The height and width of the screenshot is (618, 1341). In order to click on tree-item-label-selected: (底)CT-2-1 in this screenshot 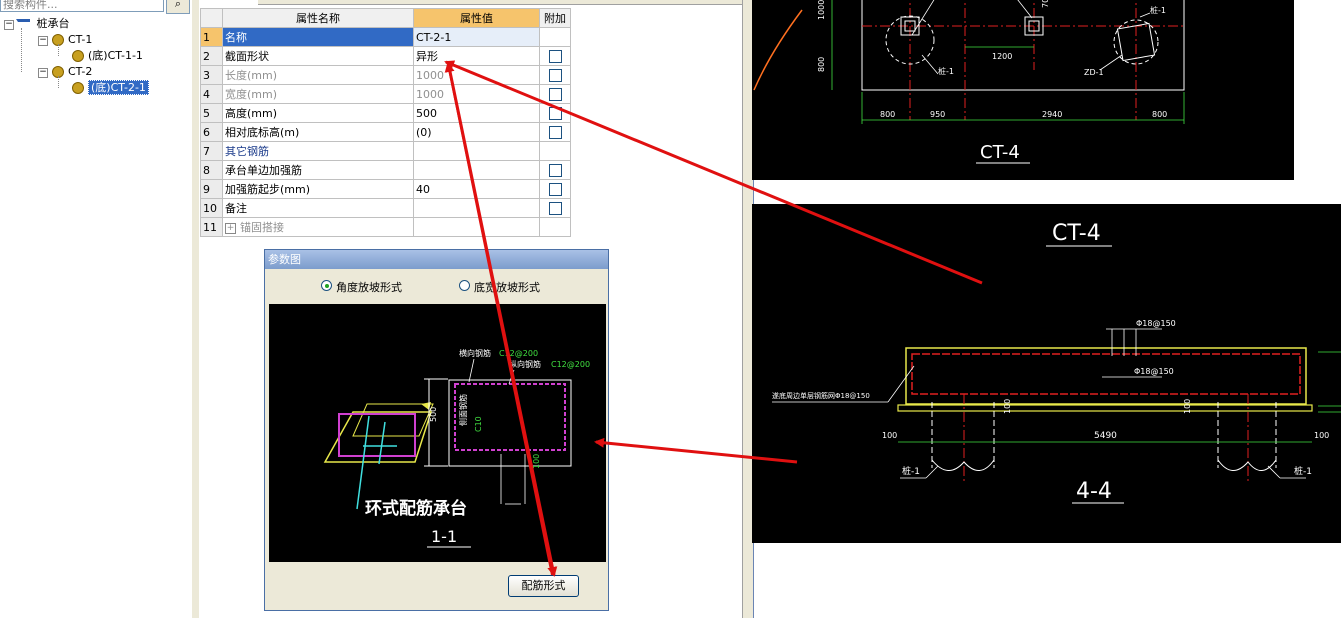, I will do `click(118, 87)`.